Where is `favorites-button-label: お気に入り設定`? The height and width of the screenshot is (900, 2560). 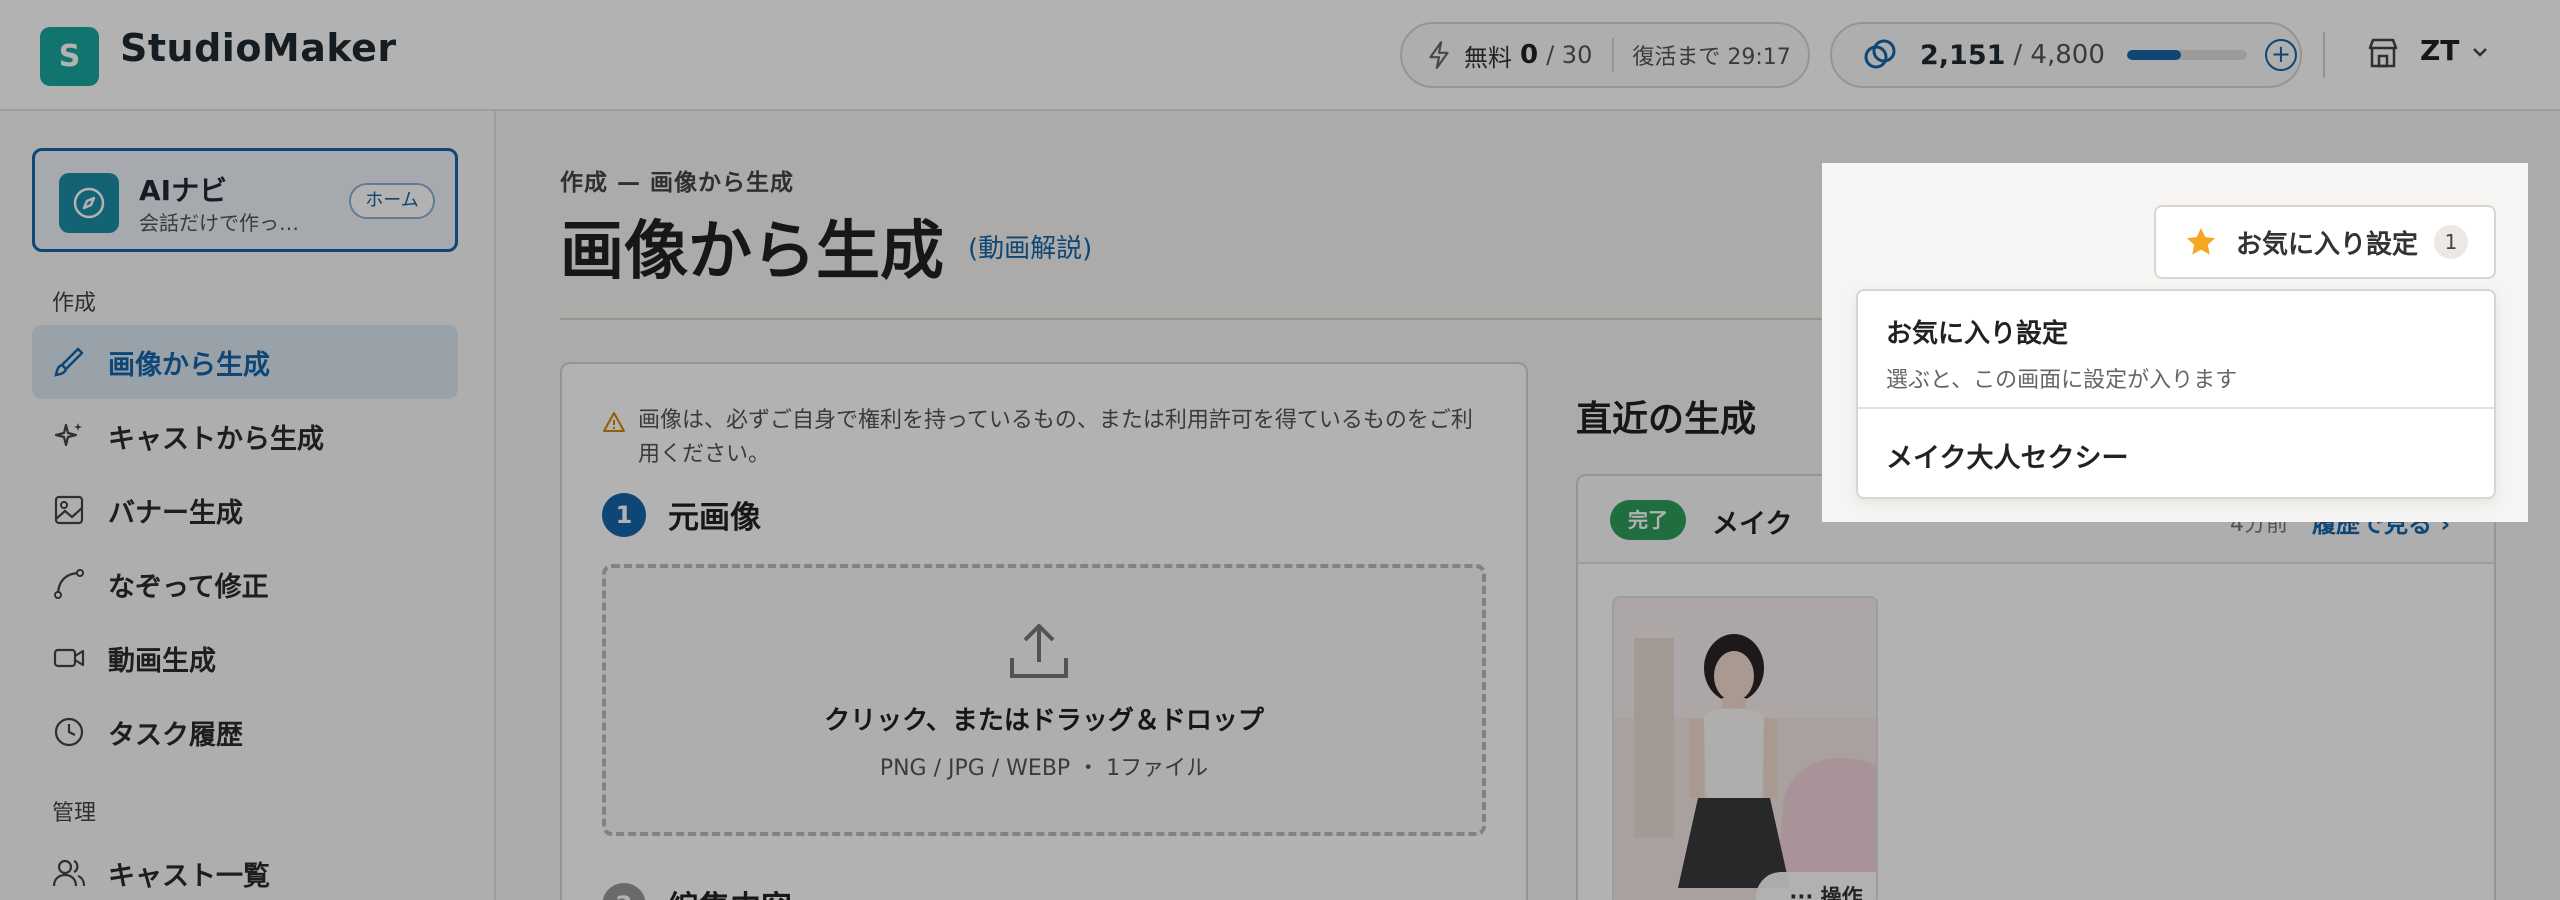 favorites-button-label: お気に入り設定 is located at coordinates (2327, 244).